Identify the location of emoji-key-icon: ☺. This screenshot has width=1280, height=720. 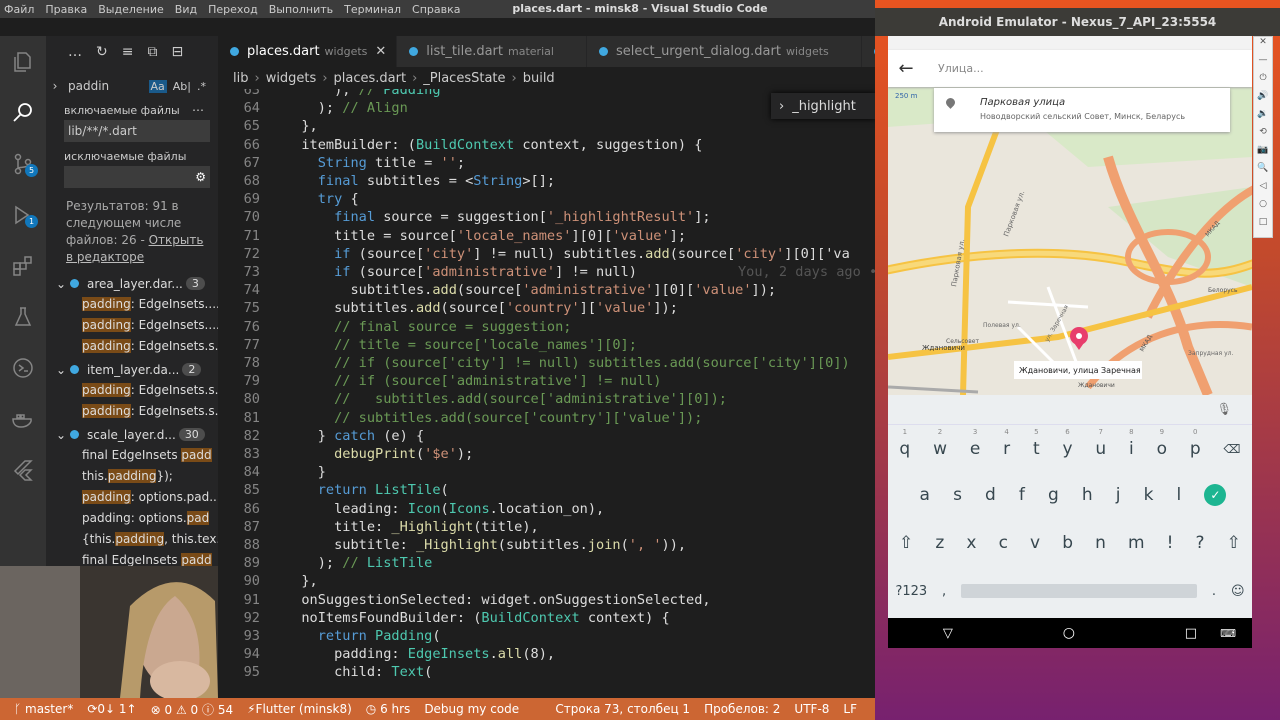
(1238, 591).